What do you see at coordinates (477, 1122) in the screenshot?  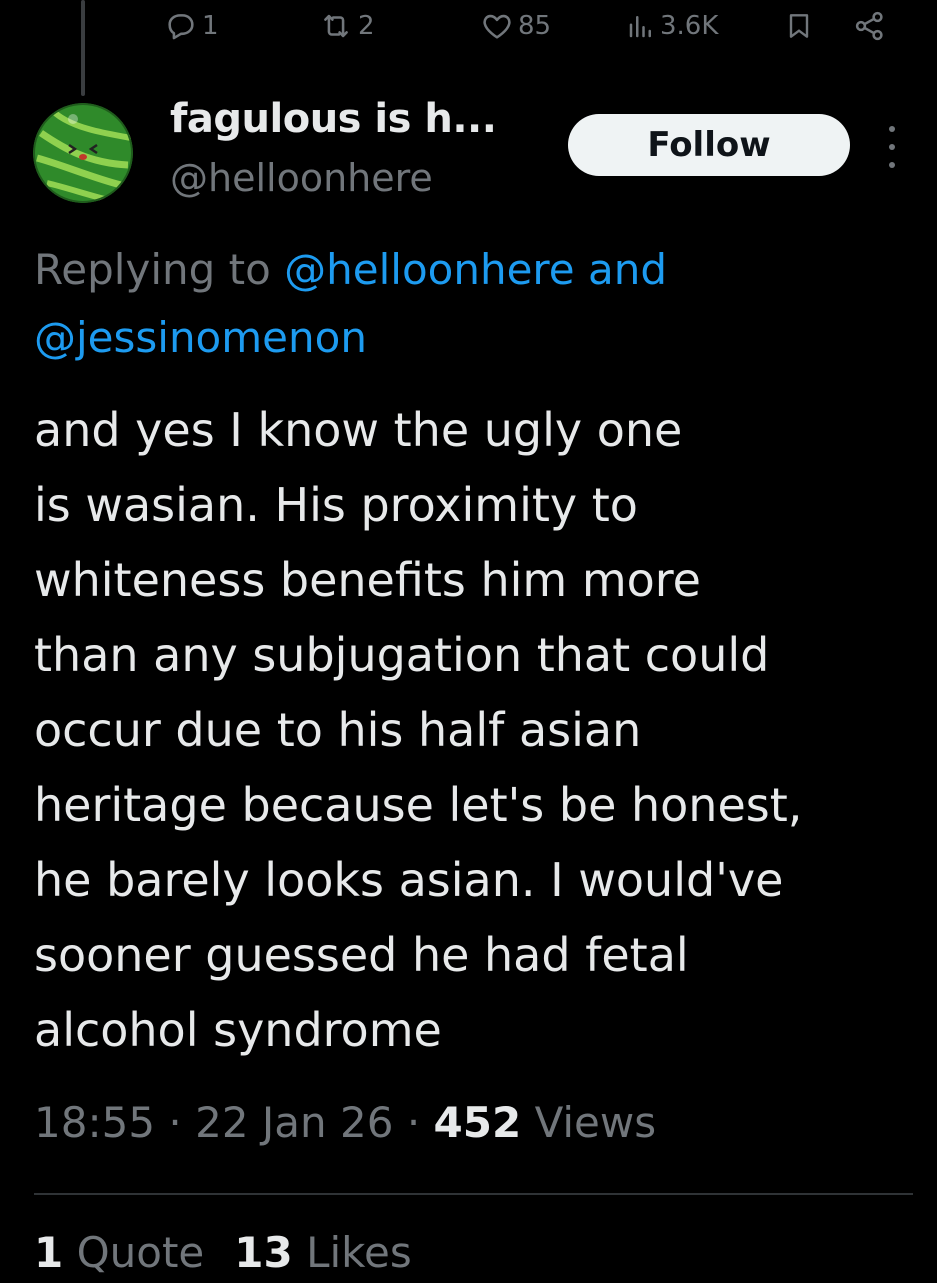 I see `views-count: 452` at bounding box center [477, 1122].